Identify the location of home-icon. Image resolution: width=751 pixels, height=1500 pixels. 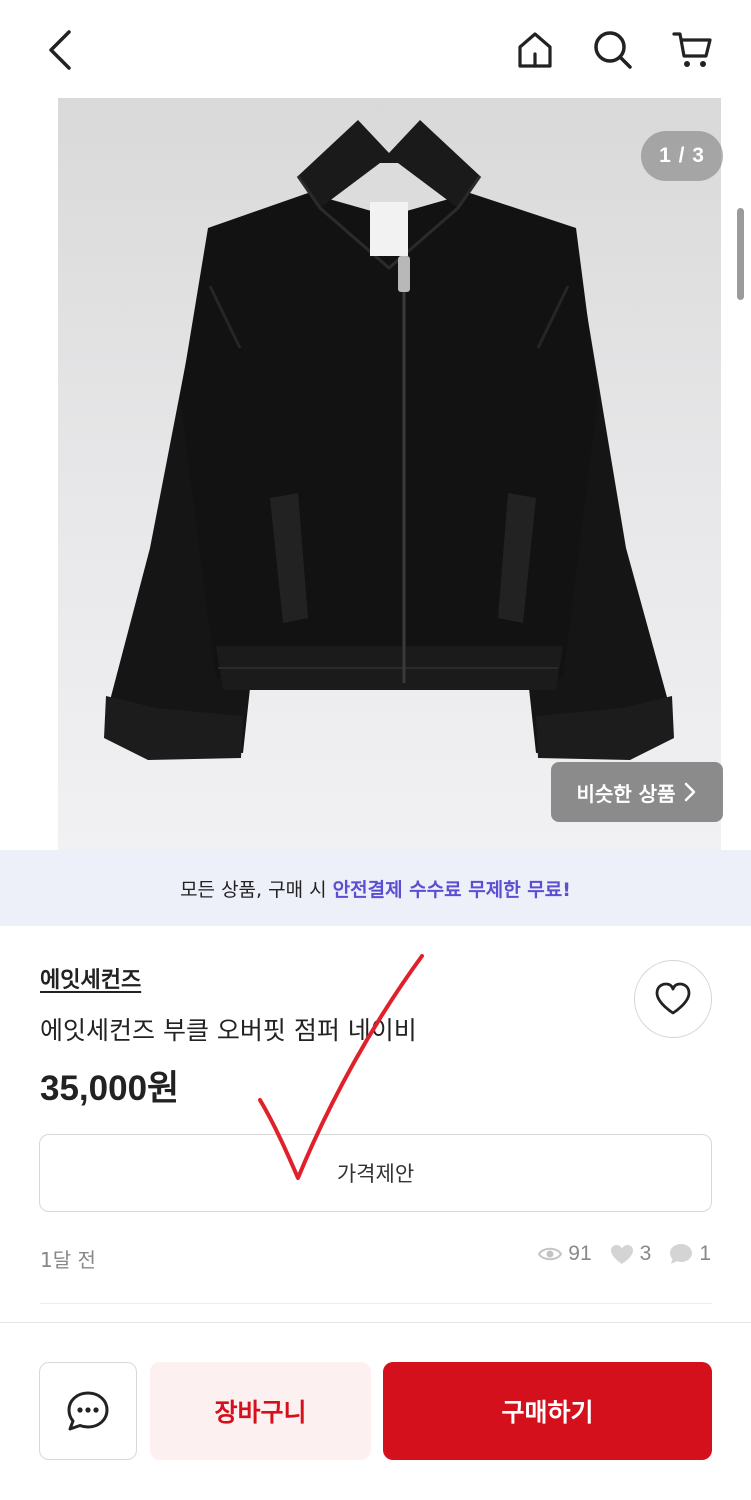
(535, 50).